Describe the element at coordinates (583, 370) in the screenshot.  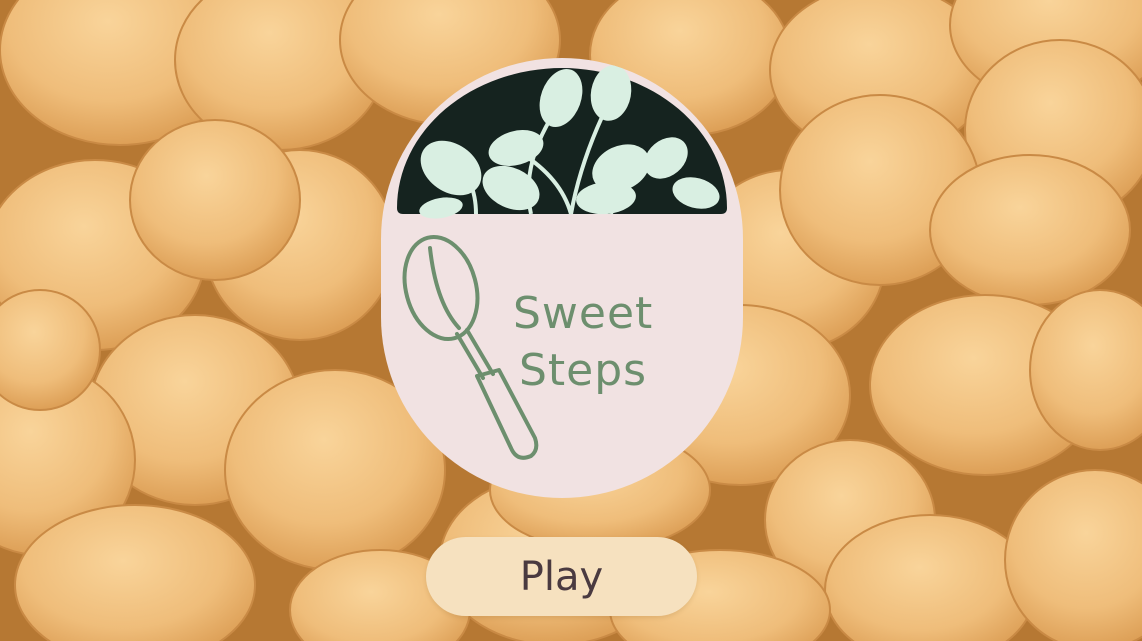
I see `logo-title-line2: Steps` at that location.